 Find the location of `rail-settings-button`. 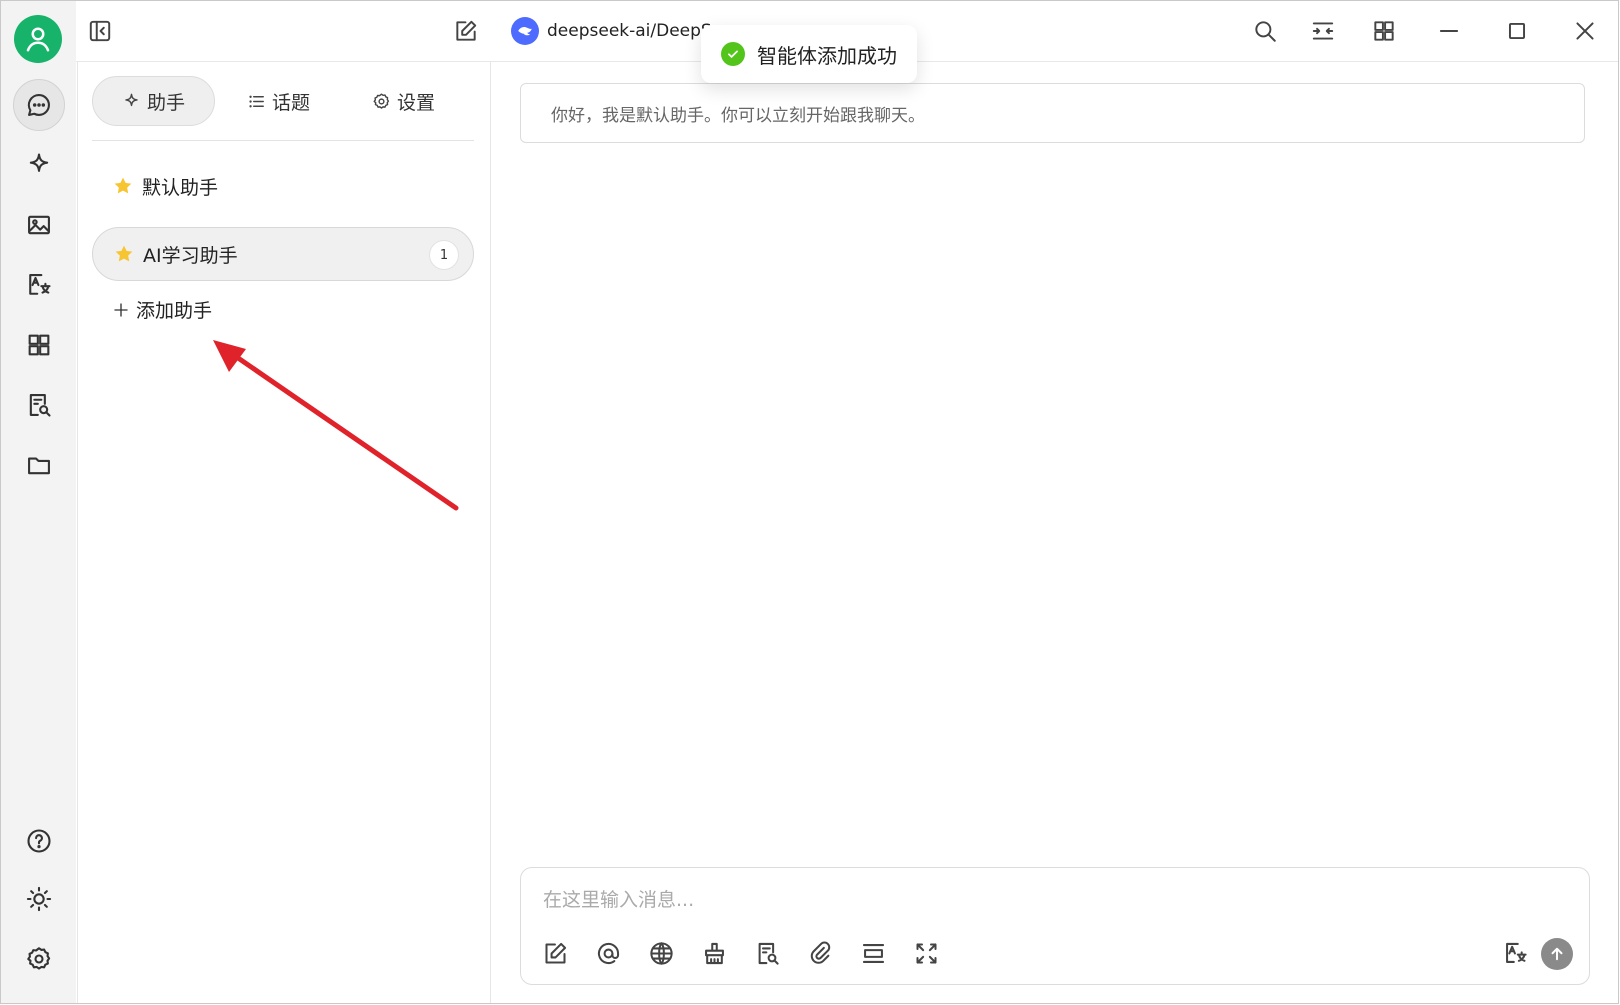

rail-settings-button is located at coordinates (39, 959).